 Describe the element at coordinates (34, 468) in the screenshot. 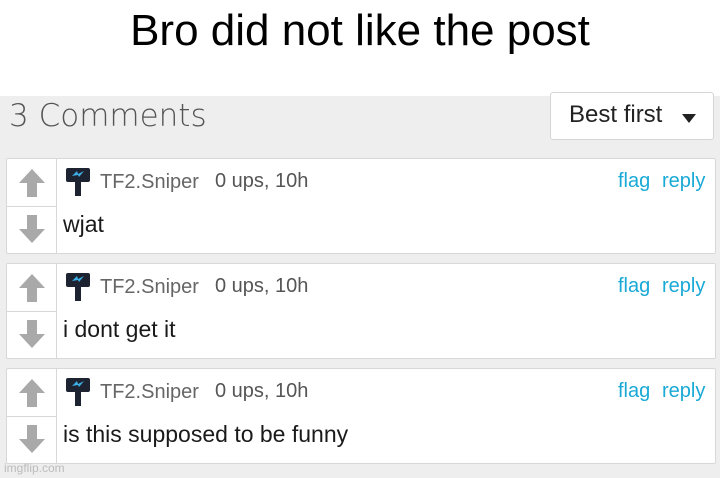

I see `imgflip-watermark: imgflip.com` at that location.